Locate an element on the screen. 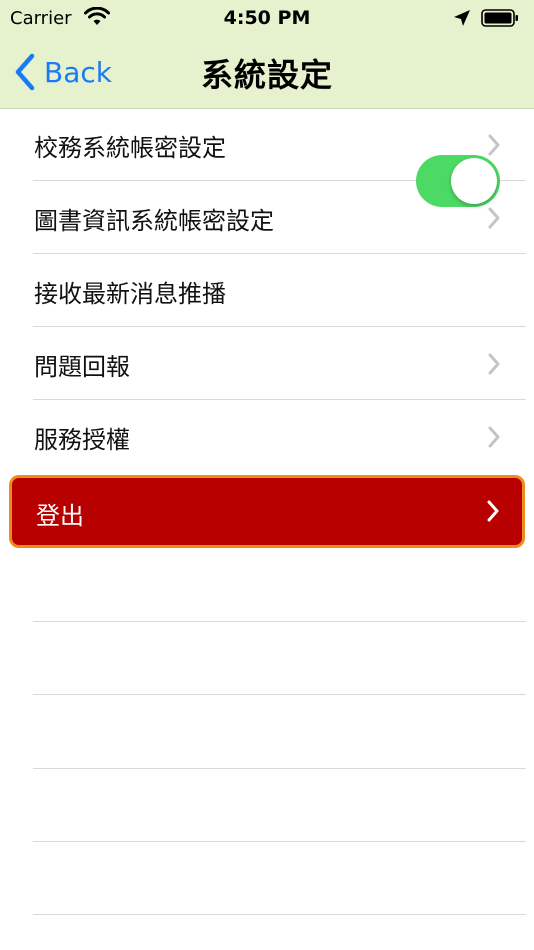 Image resolution: width=534 pixels, height=950 pixels. logout-button: 登出 is located at coordinates (267, 511).